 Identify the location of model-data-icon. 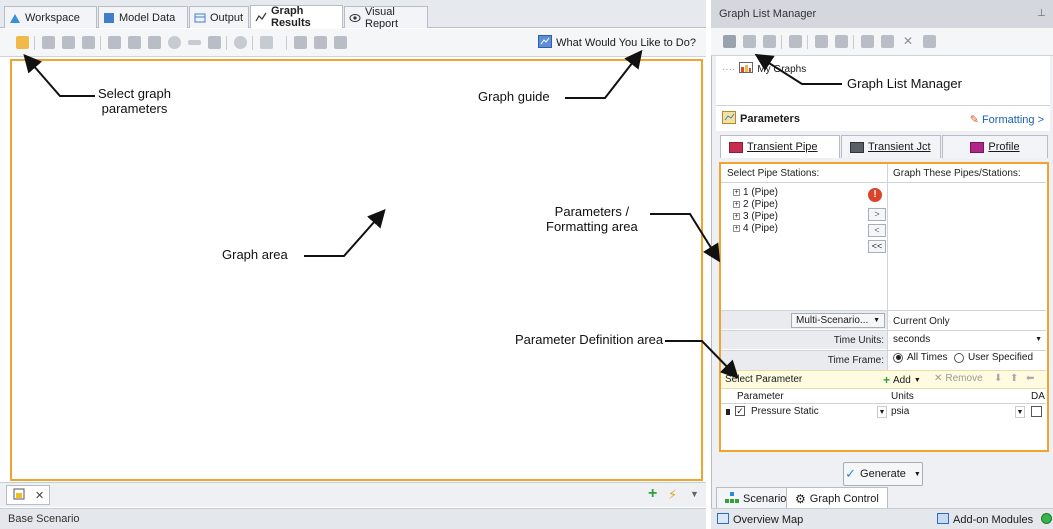
(109, 18).